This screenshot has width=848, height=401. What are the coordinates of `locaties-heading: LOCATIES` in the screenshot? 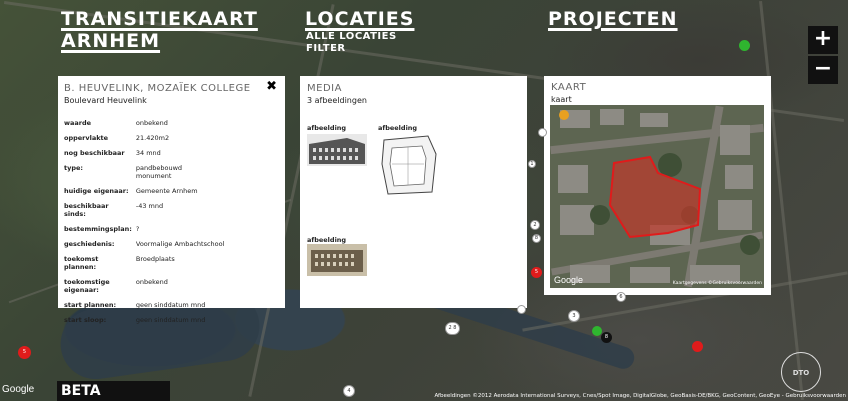 It's located at (359, 19).